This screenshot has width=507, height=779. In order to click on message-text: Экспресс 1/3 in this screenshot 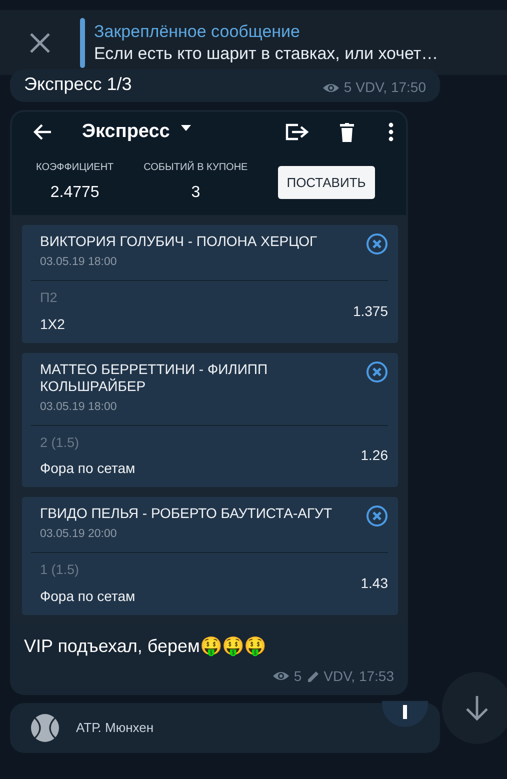, I will do `click(78, 84)`.